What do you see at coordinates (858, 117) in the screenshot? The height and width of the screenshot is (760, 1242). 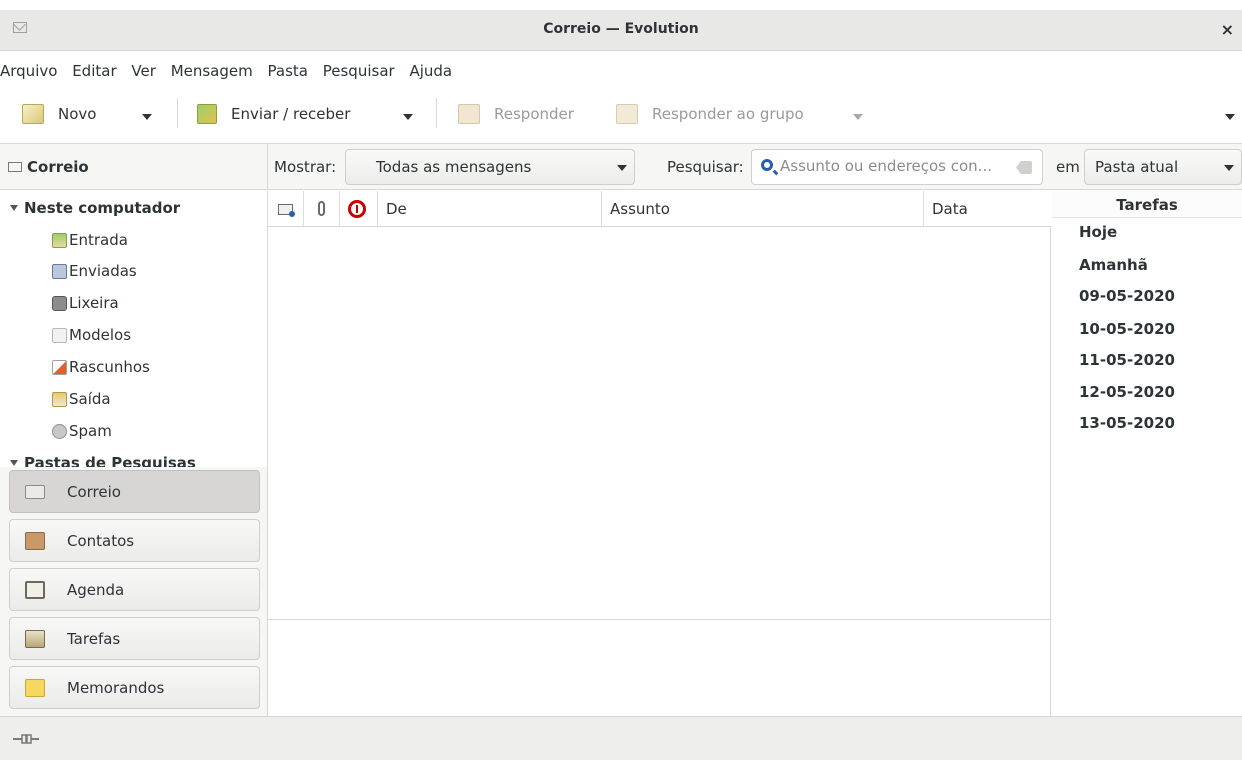 I see `reply-group-dropdown-arrow-icon` at bounding box center [858, 117].